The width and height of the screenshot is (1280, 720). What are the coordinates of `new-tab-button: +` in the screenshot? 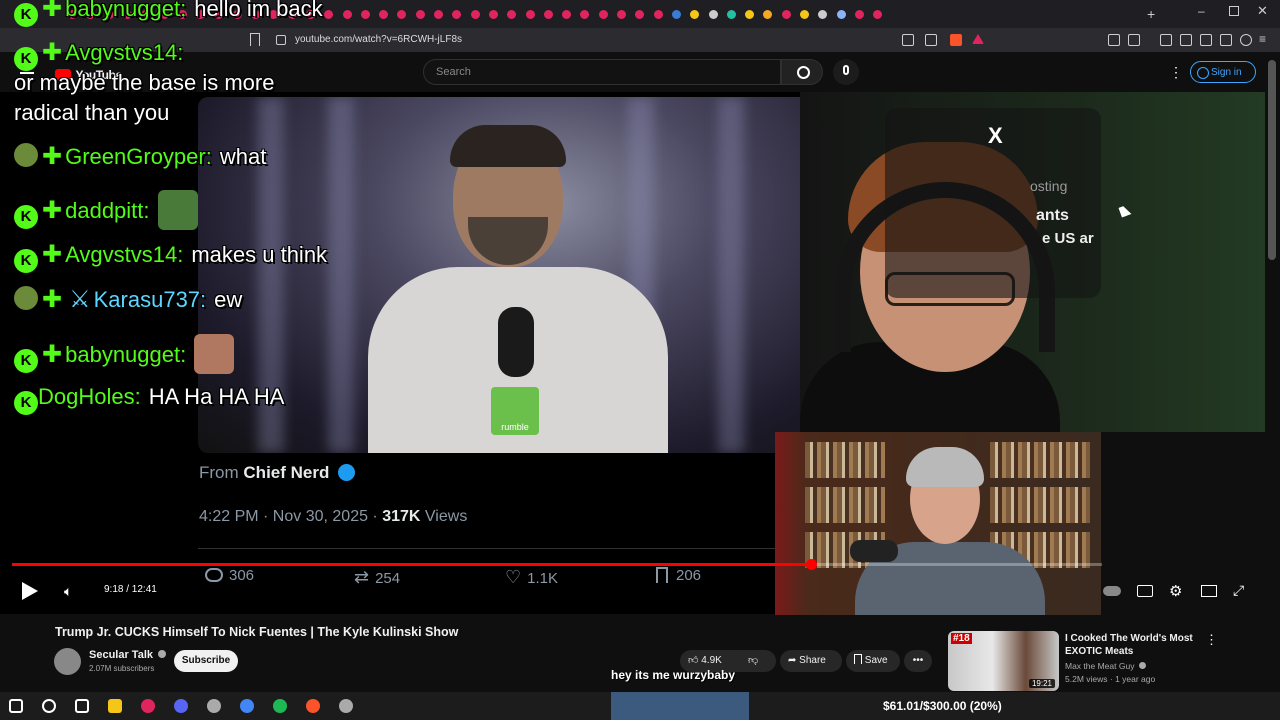 It's located at (1151, 14).